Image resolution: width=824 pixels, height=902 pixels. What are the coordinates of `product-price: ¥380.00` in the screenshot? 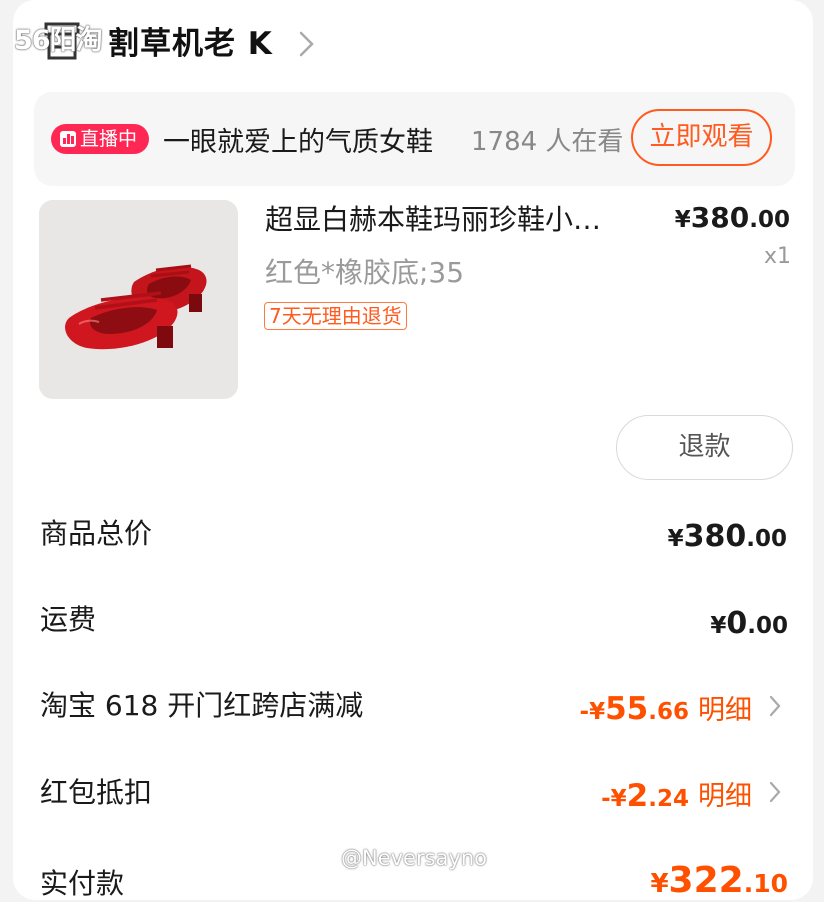 It's located at (732, 217).